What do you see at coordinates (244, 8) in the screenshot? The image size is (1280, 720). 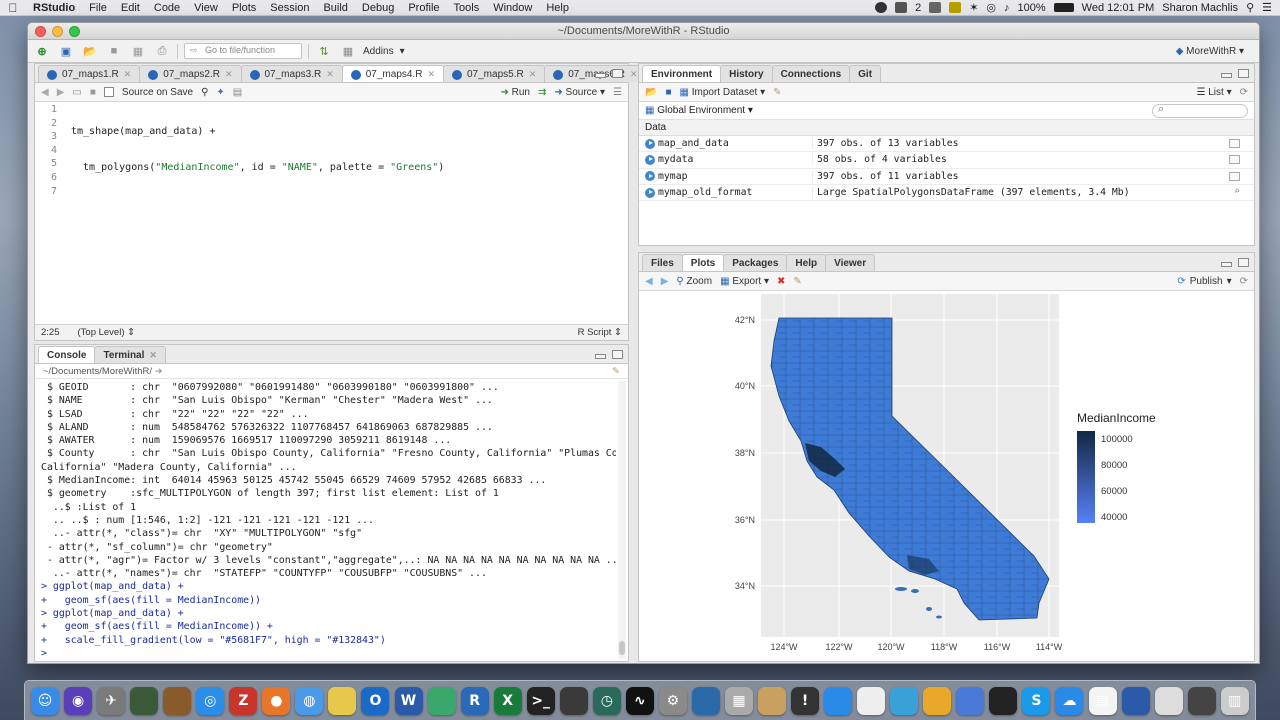 I see `menu-plots: Plots` at bounding box center [244, 8].